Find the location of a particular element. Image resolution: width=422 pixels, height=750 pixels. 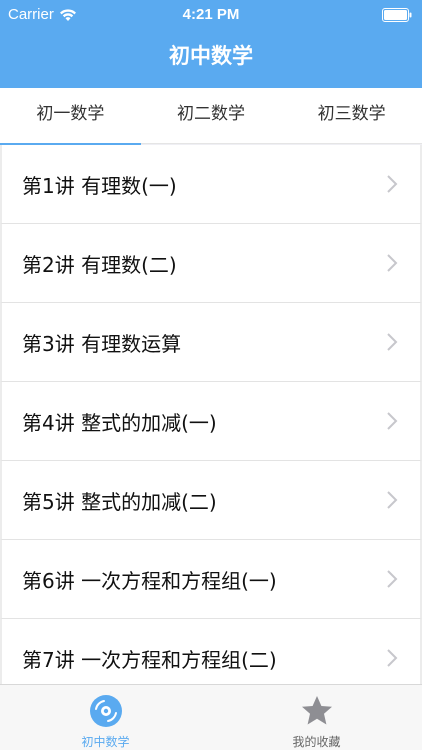

tabbar-label: 我的收藏 is located at coordinates (316, 742).